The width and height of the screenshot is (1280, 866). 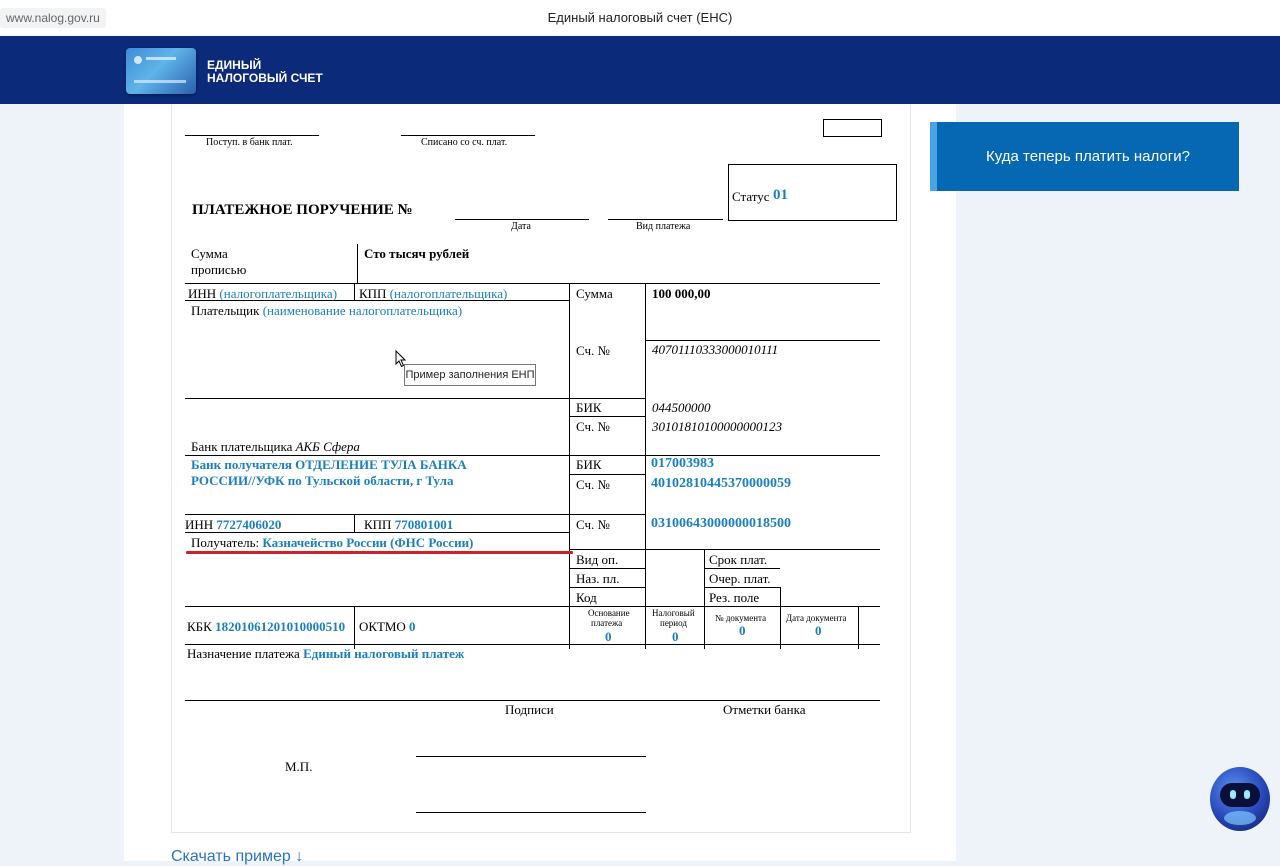 What do you see at coordinates (265, 78) in the screenshot?
I see `brand-line-2: НАЛОГОВЫЙ СЧЕТ` at bounding box center [265, 78].